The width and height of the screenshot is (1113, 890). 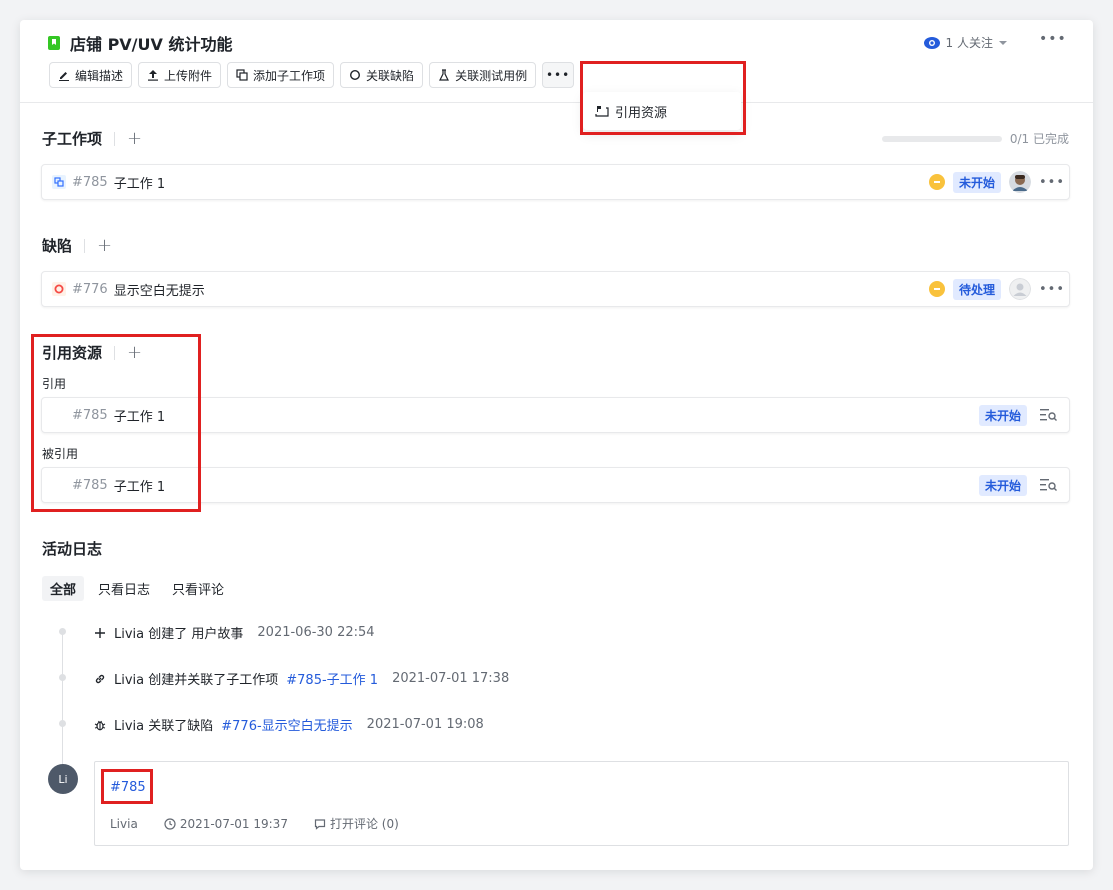 What do you see at coordinates (62, 702) in the screenshot?
I see `timeline-line` at bounding box center [62, 702].